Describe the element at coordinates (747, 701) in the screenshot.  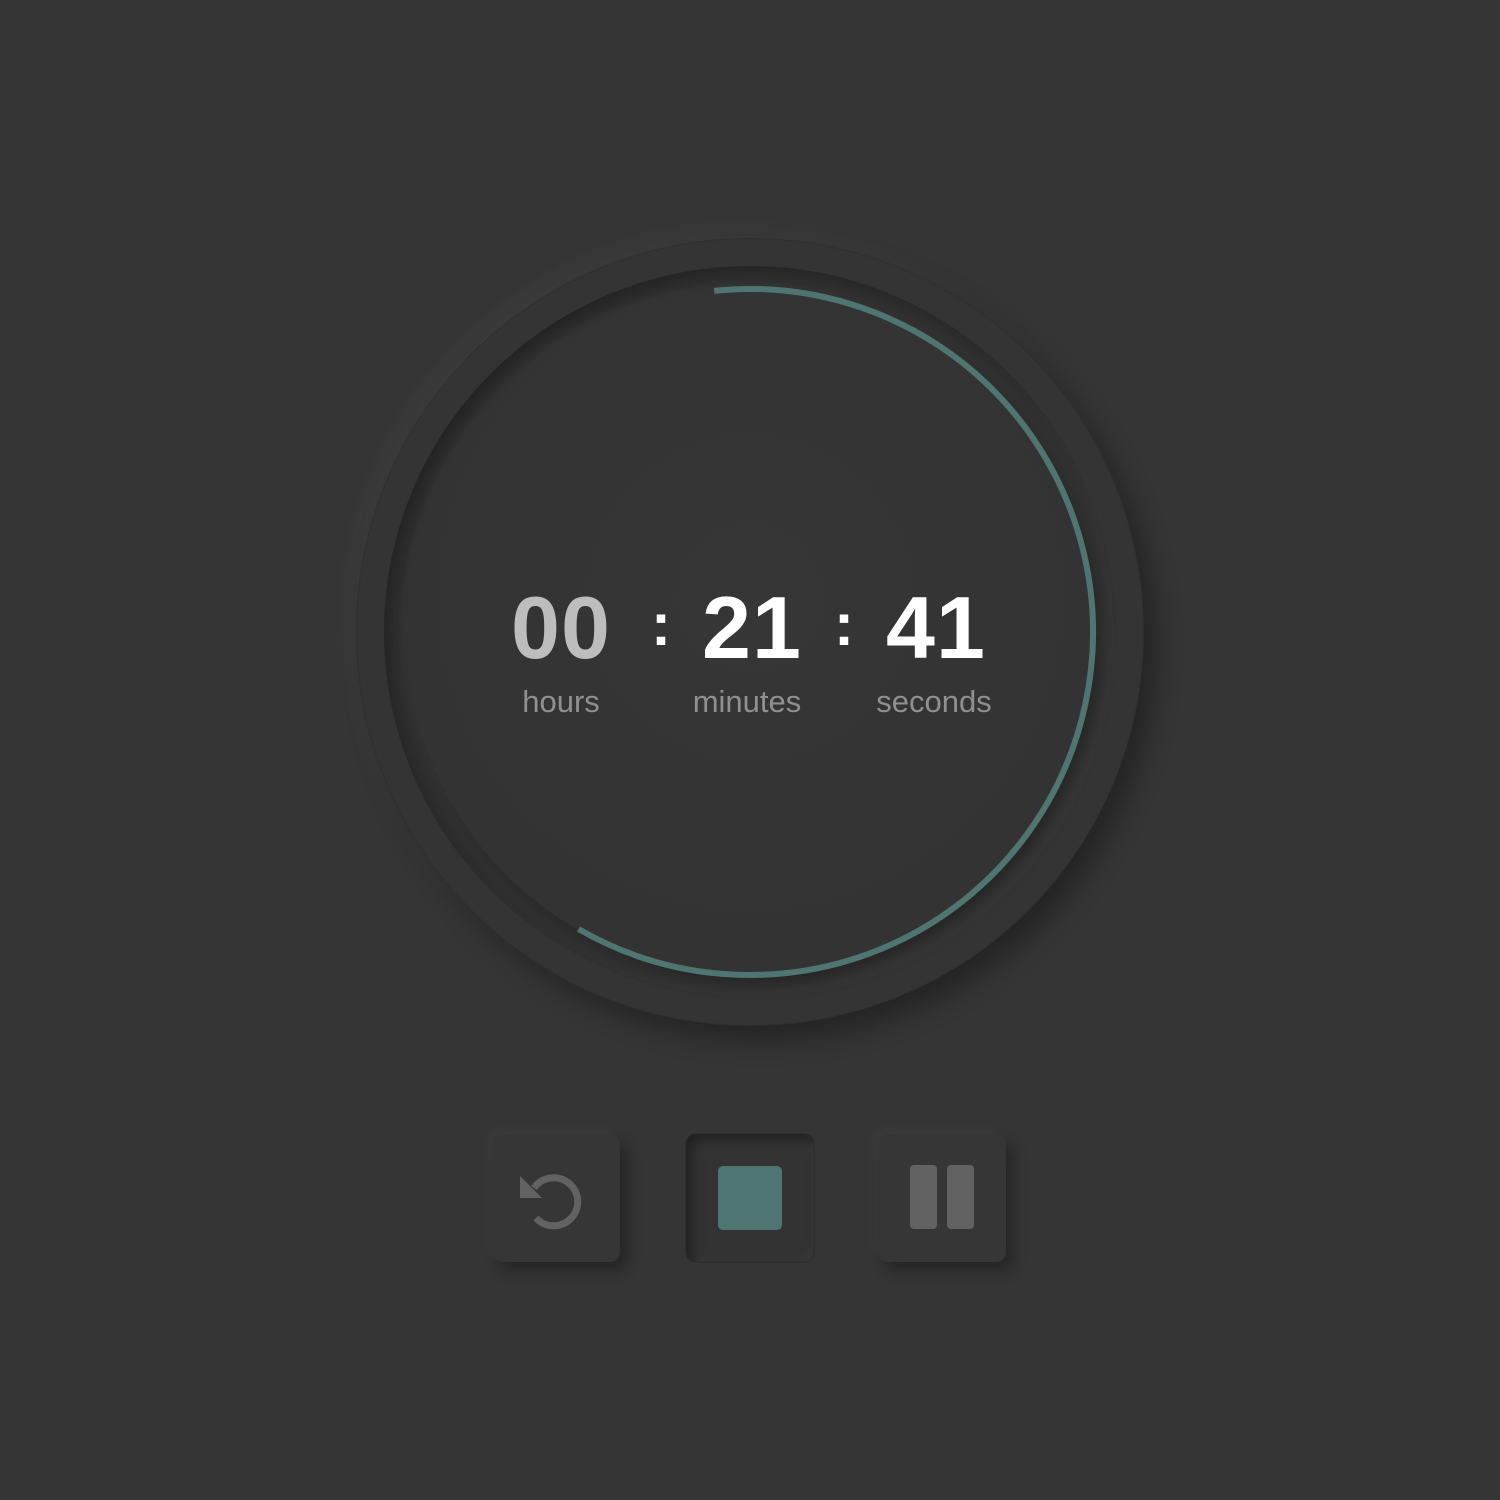
I see `minutes-label: minutes` at that location.